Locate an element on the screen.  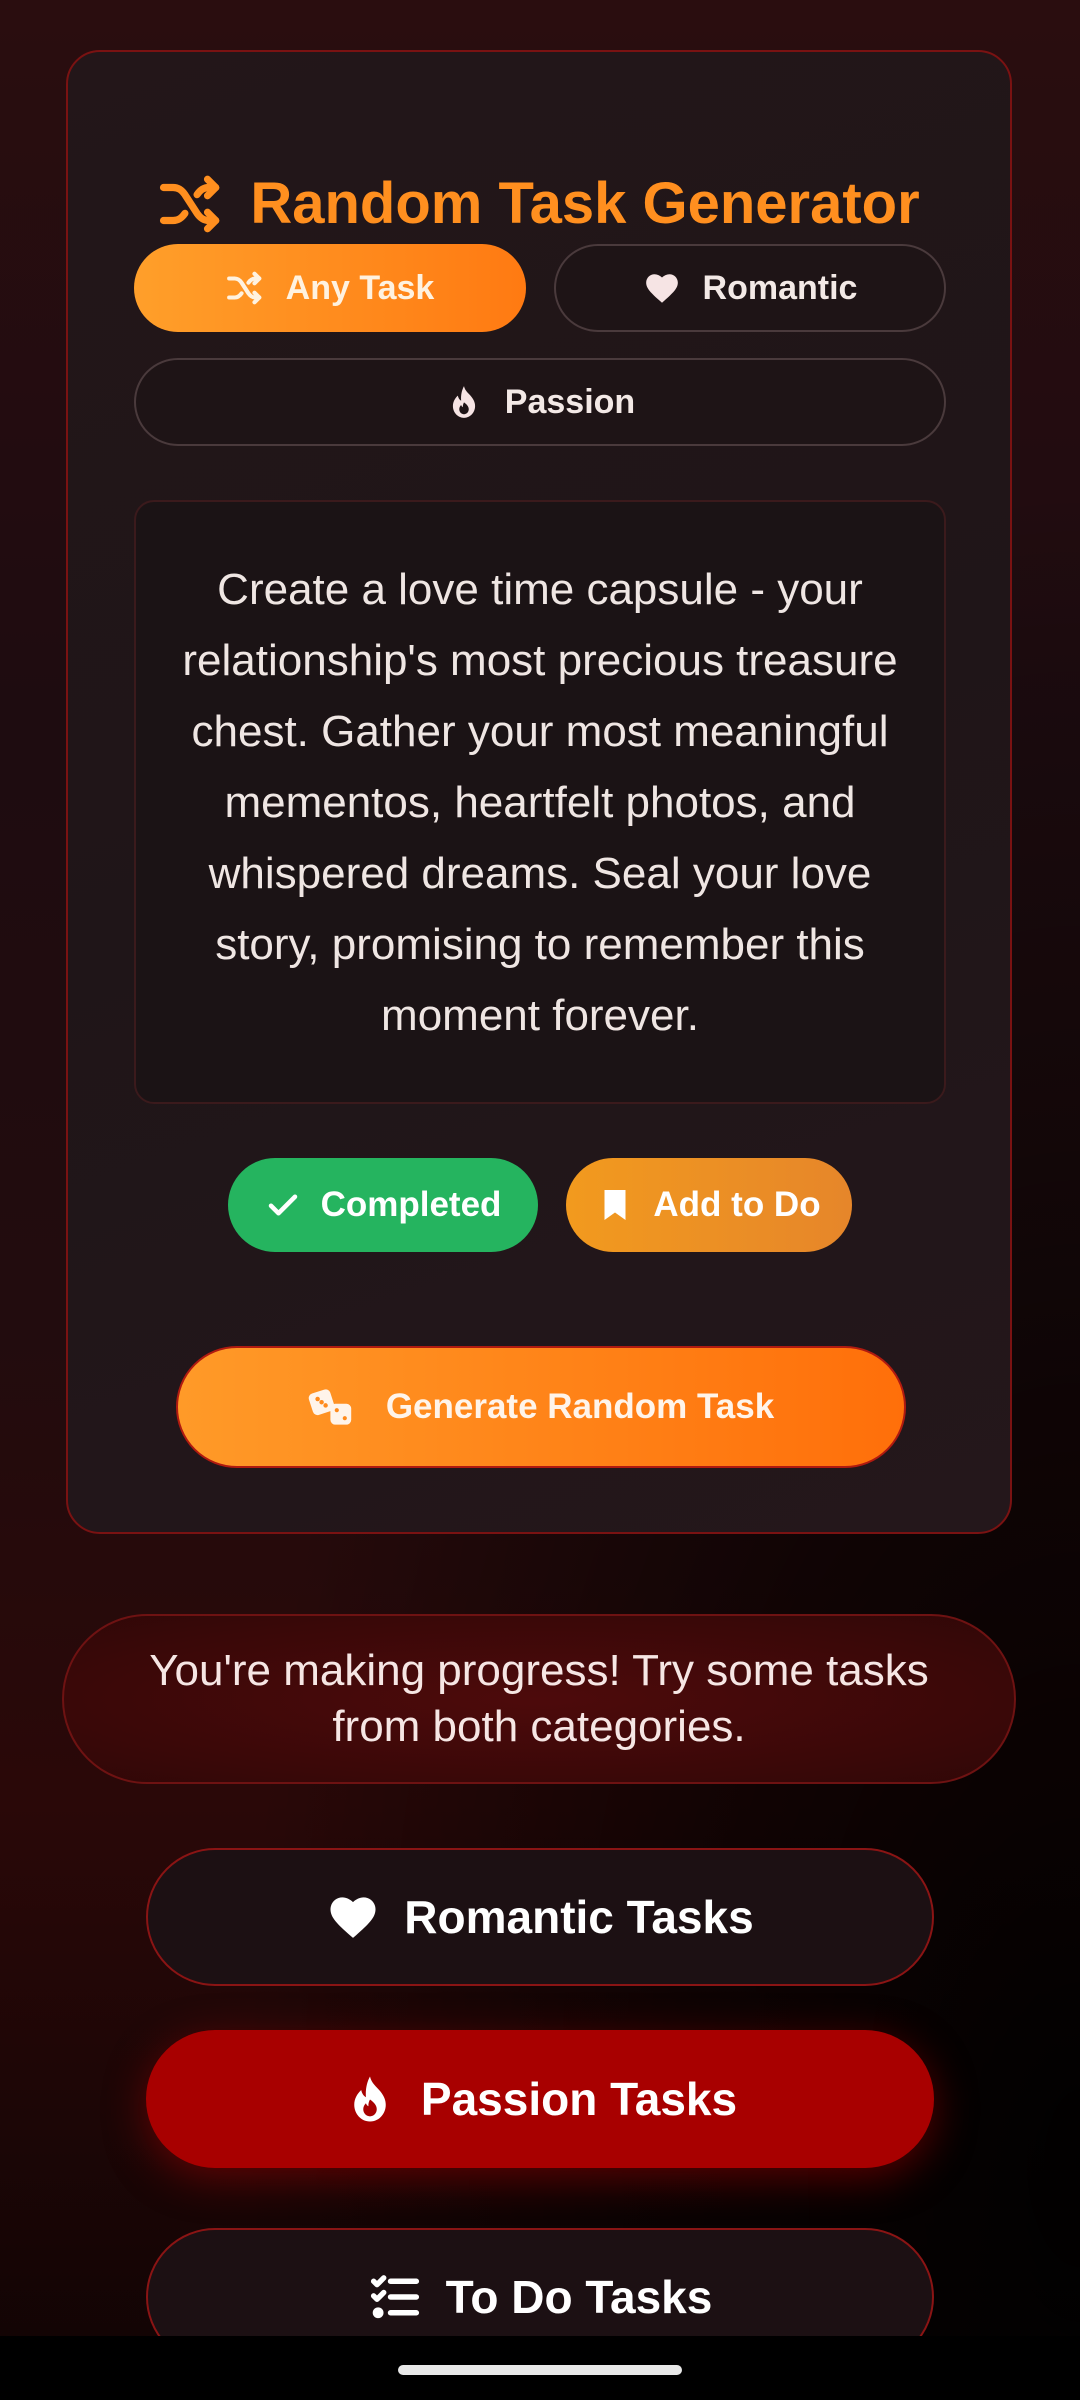
passion-tasks-label: Passion Tasks is located at coordinates (579, 2099).